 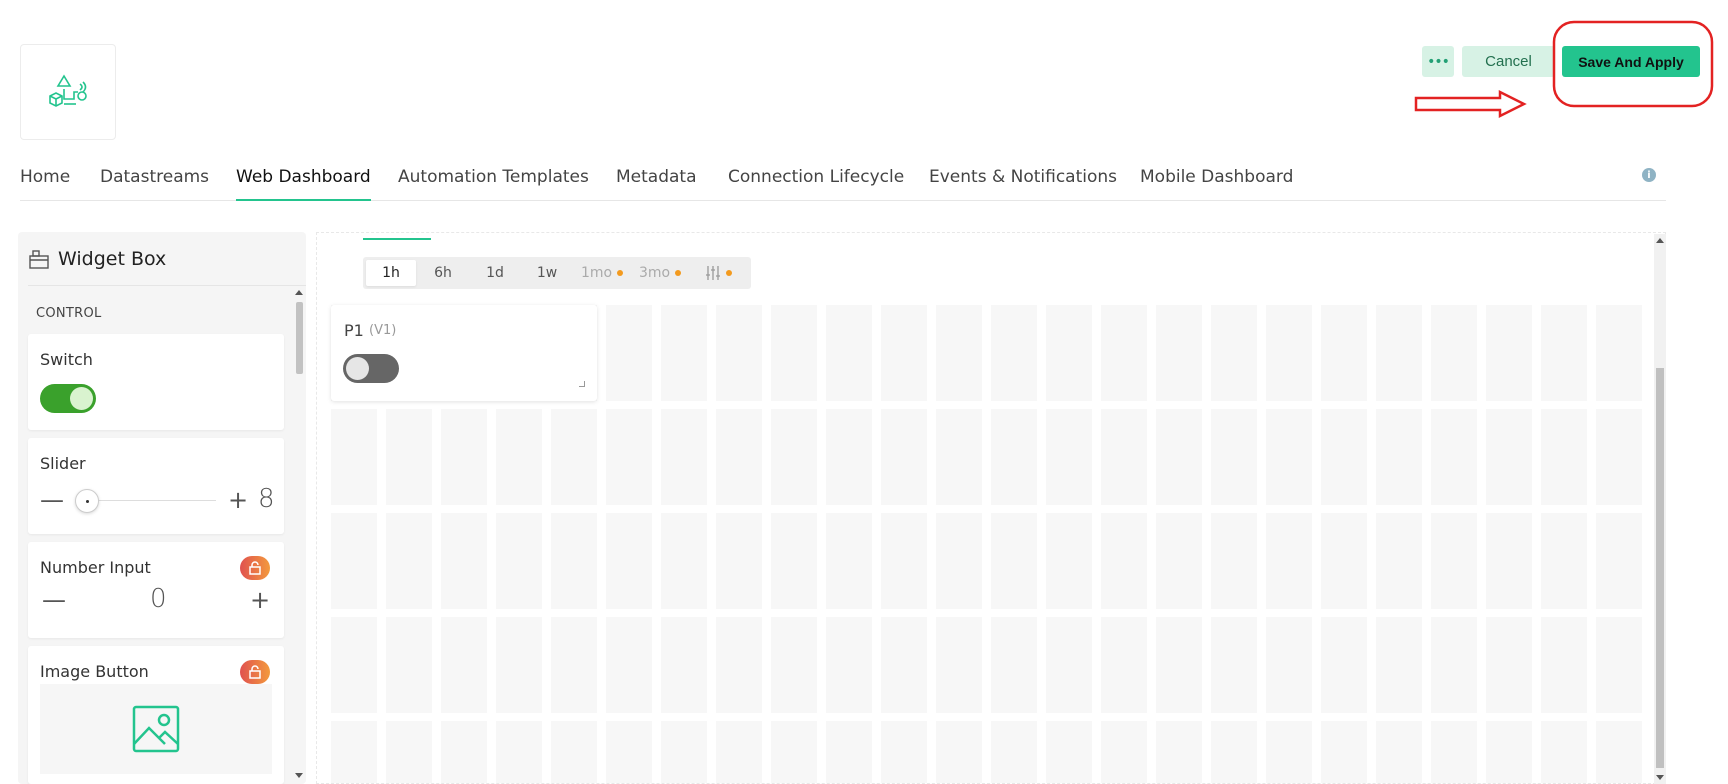 I want to click on tab-home: Home, so click(x=45, y=184).